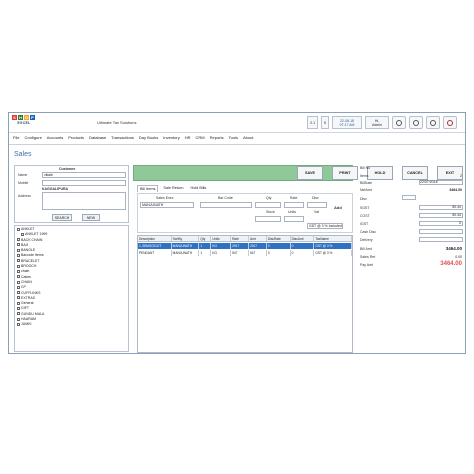  Describe the element at coordinates (294, 205) in the screenshot. I see `rate-input` at that location.